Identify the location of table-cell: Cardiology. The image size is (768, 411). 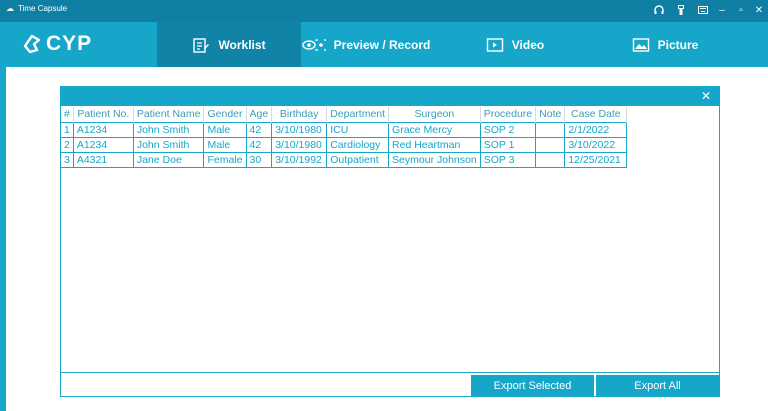
(358, 144).